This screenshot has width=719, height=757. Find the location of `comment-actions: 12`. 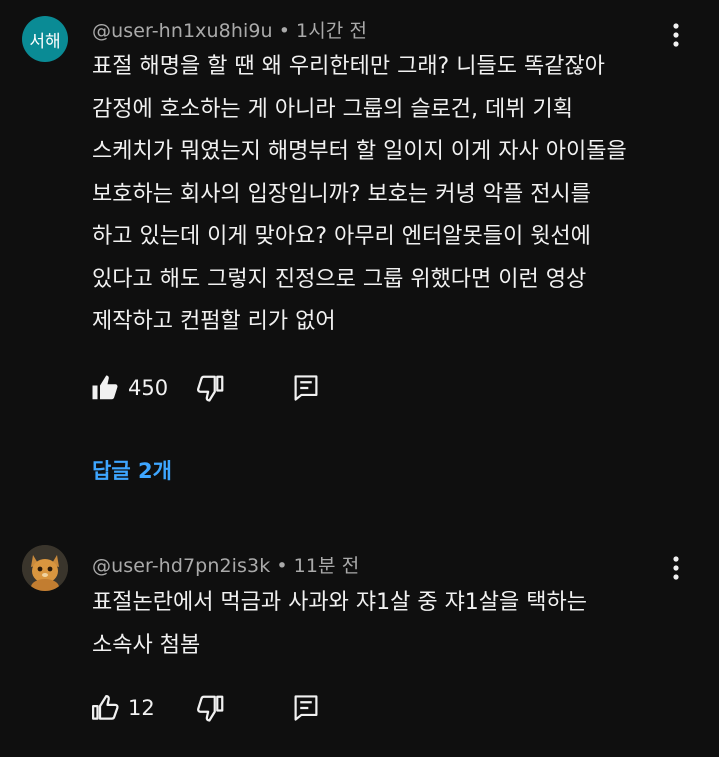

comment-actions: 12 is located at coordinates (240, 708).